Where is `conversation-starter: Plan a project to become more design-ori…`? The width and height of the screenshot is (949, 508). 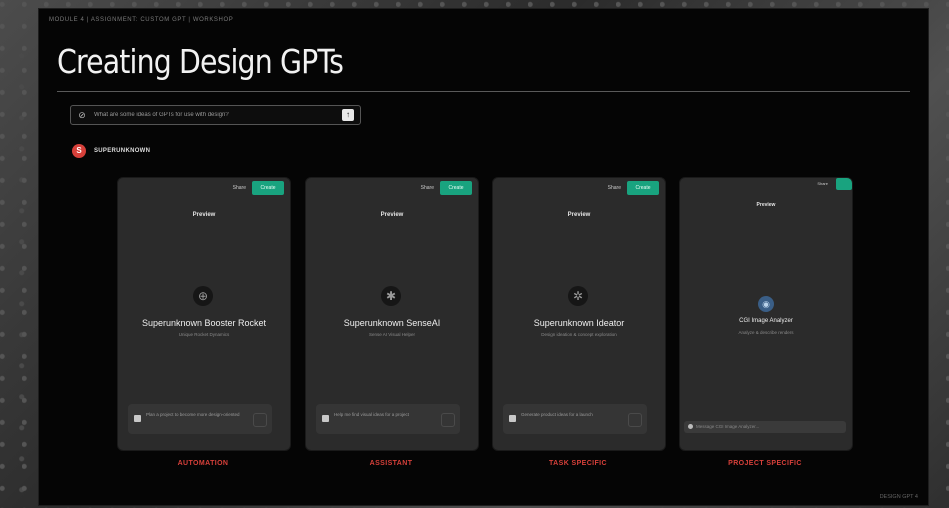
conversation-starter: Plan a project to become more design-ori… is located at coordinates (200, 419).